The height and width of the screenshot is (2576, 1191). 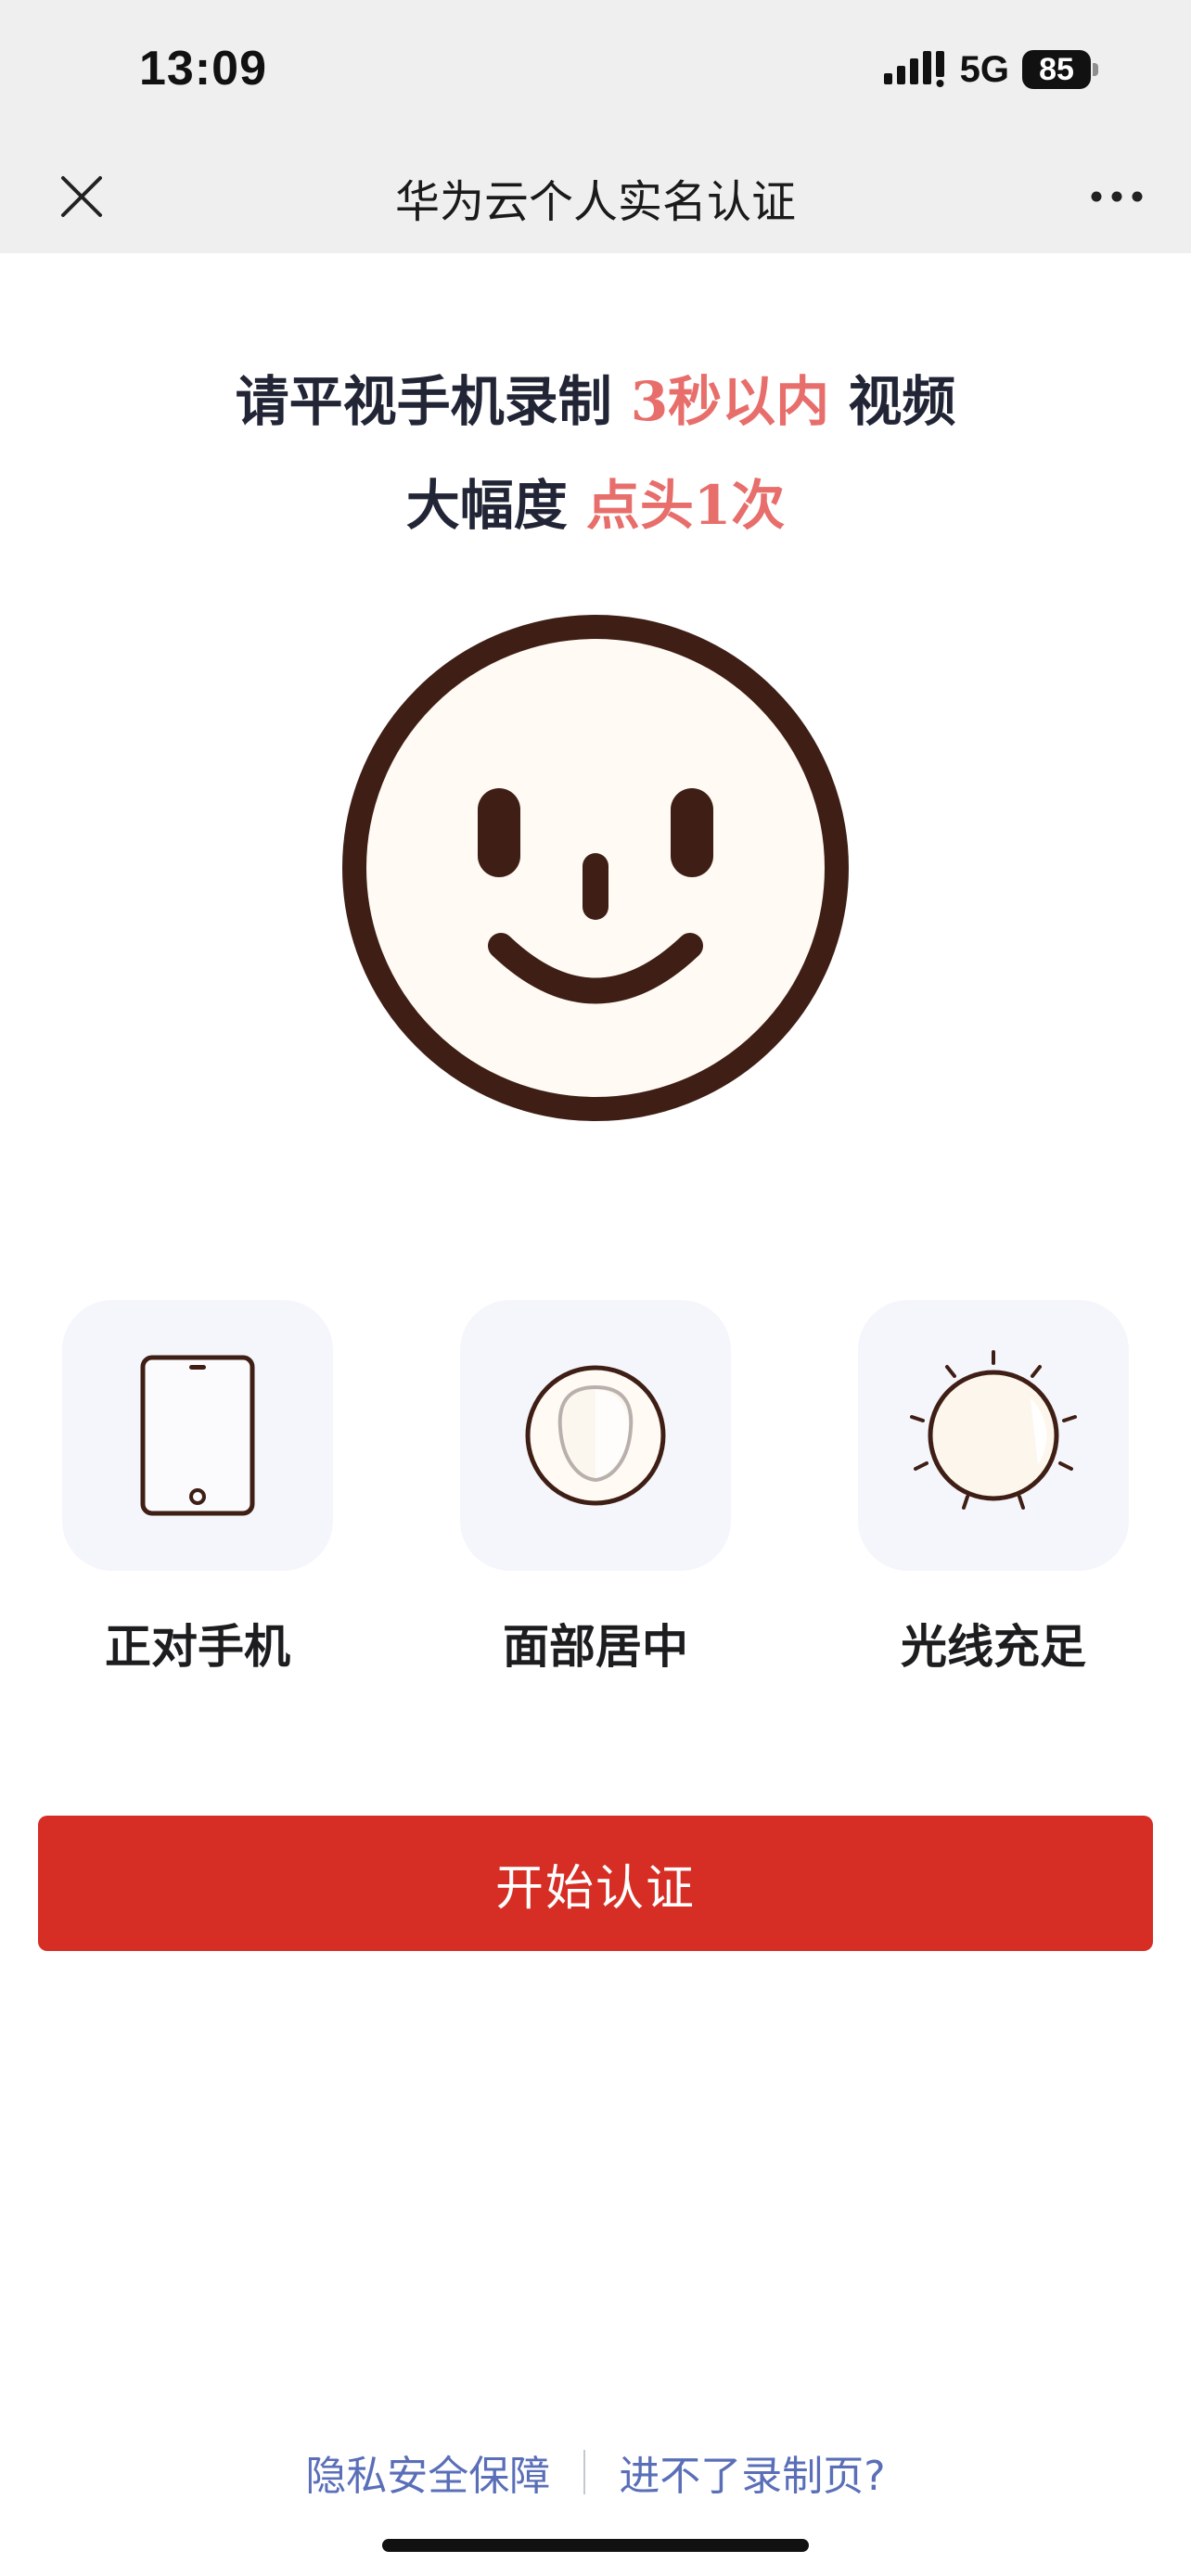 What do you see at coordinates (993, 1647) in the screenshot?
I see `tip-label: 光线充足` at bounding box center [993, 1647].